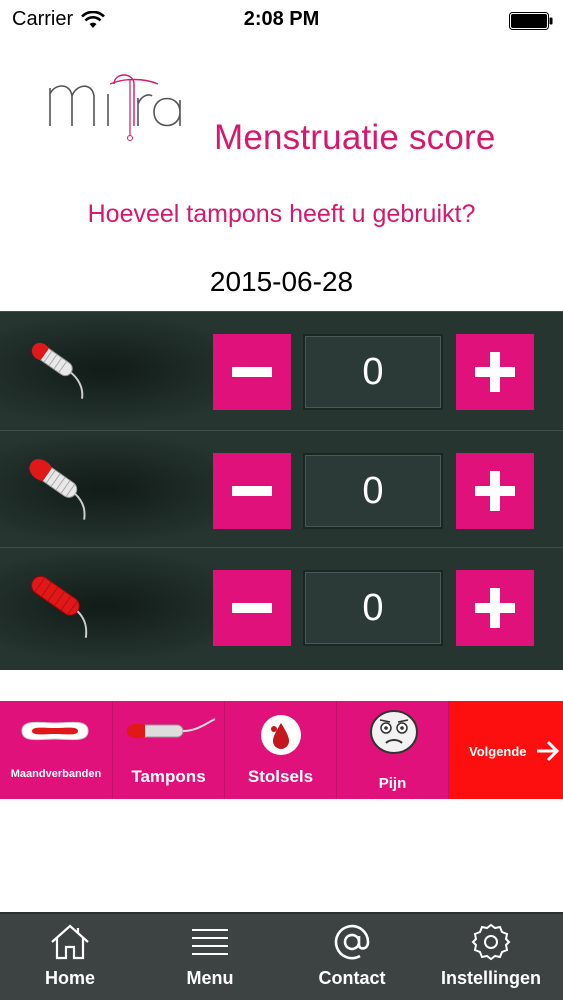 The height and width of the screenshot is (1000, 563). Describe the element at coordinates (281, 281) in the screenshot. I see `date-label: 2015-06-28` at that location.